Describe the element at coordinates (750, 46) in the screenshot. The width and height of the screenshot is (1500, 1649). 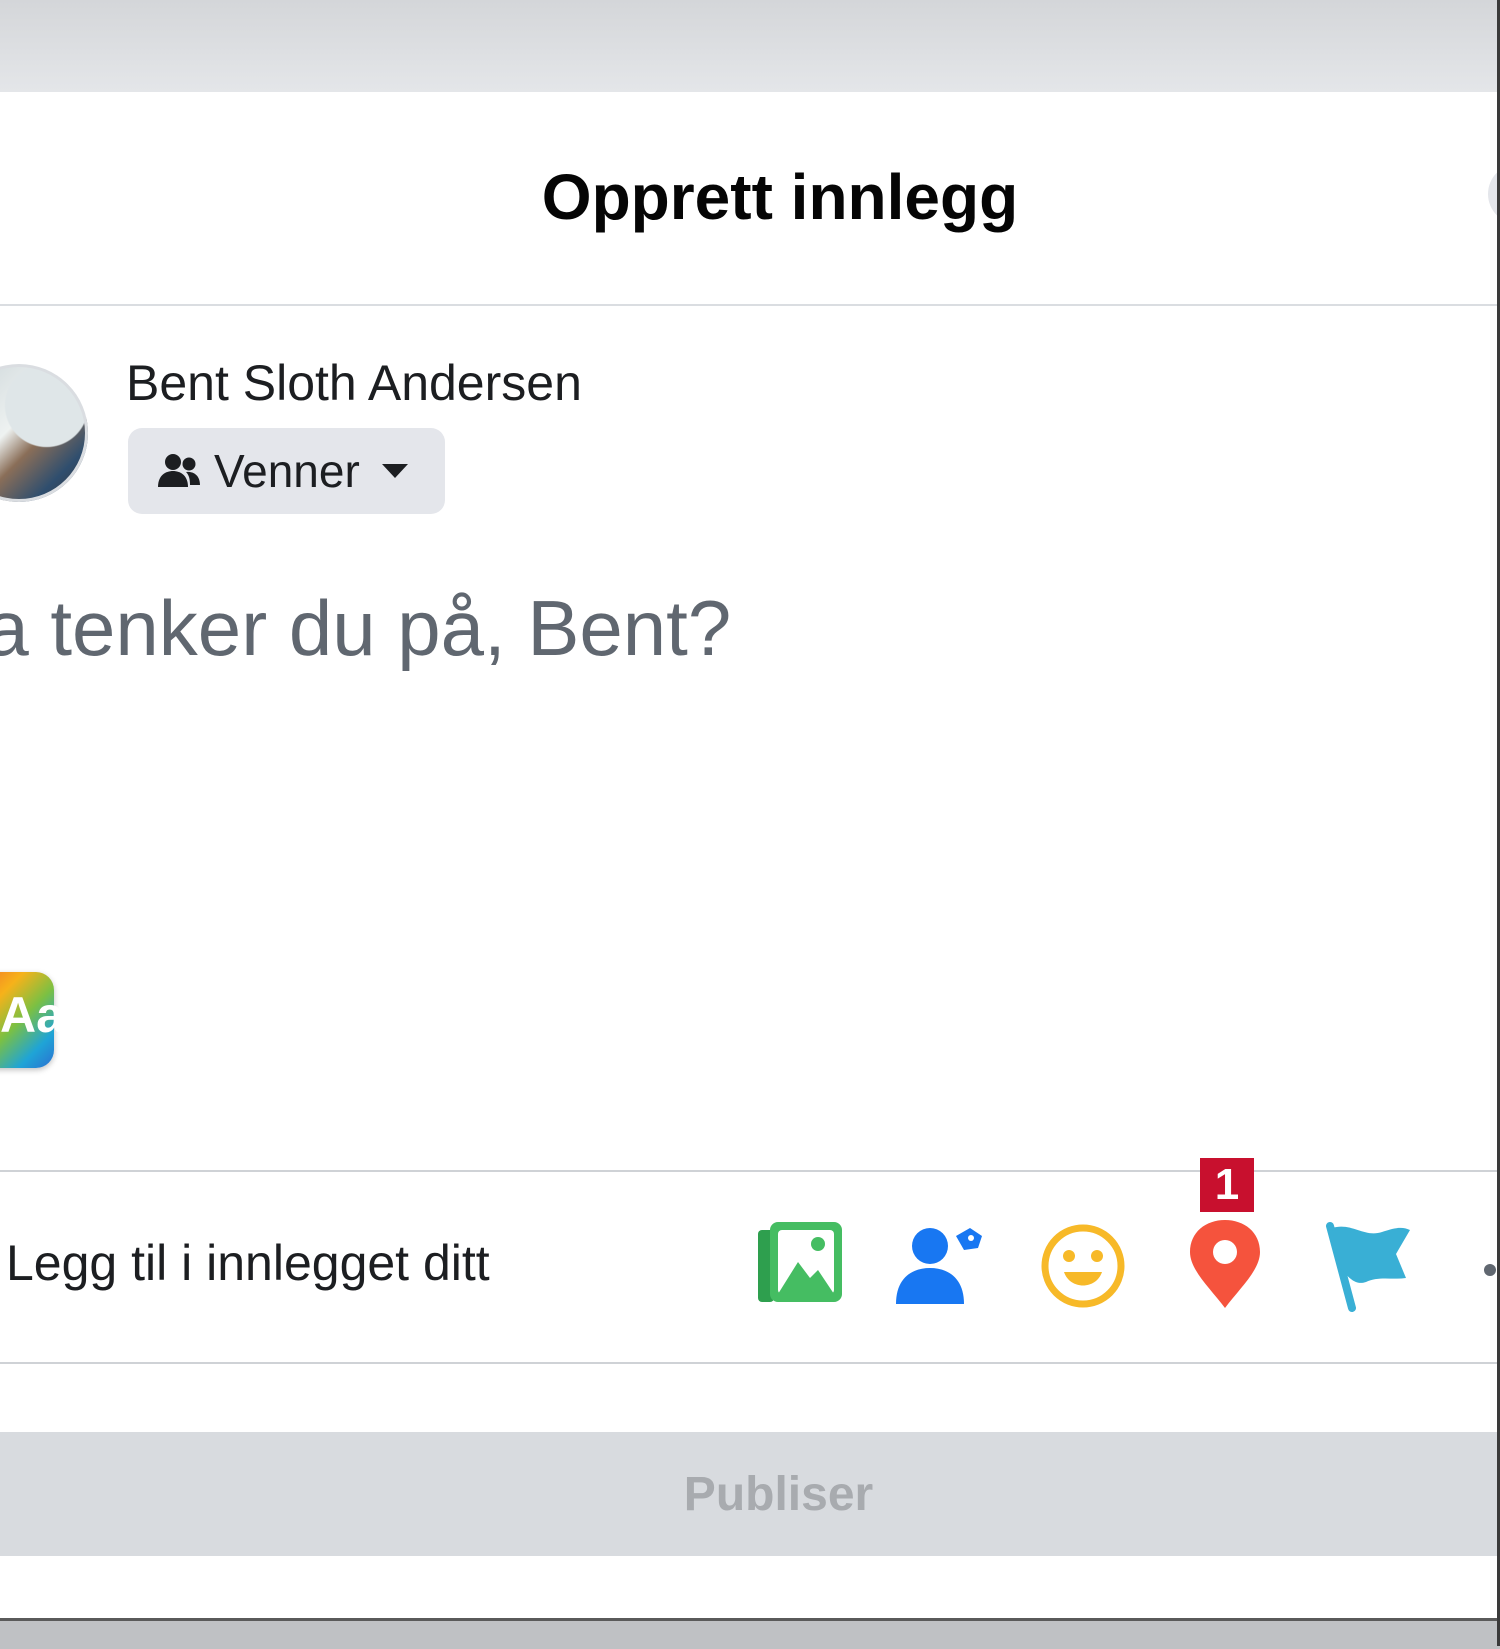
I see `backdrop-strip` at that location.